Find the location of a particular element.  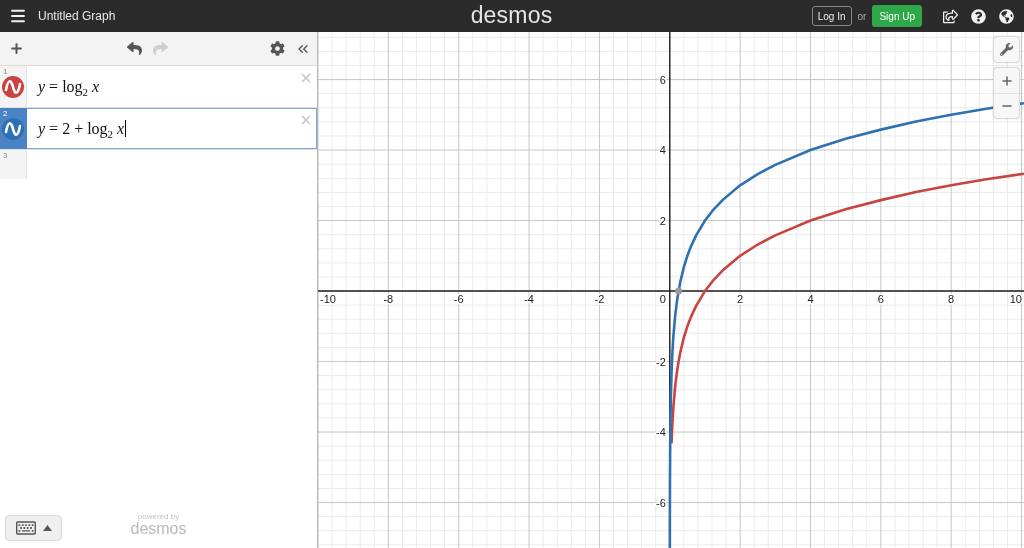

expression-number: 1 is located at coordinates (5, 72).